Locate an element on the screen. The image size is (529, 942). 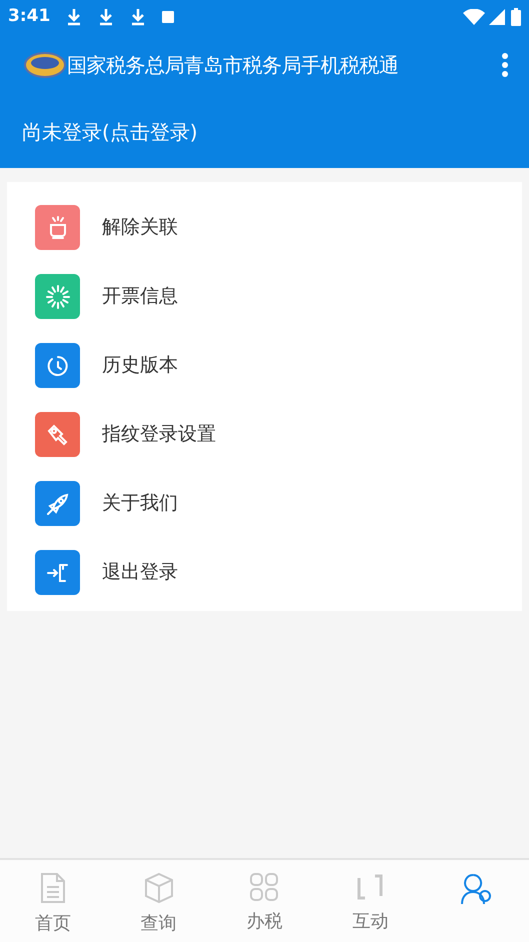
loading-icon is located at coordinates (57, 297).